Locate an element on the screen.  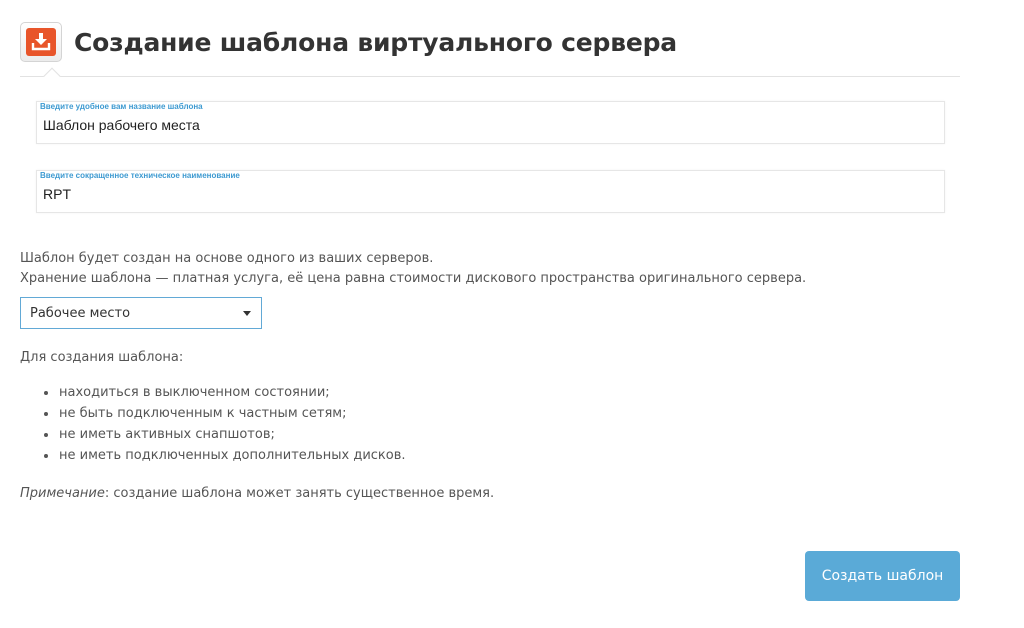
server-select: Рабочее место is located at coordinates (141, 313).